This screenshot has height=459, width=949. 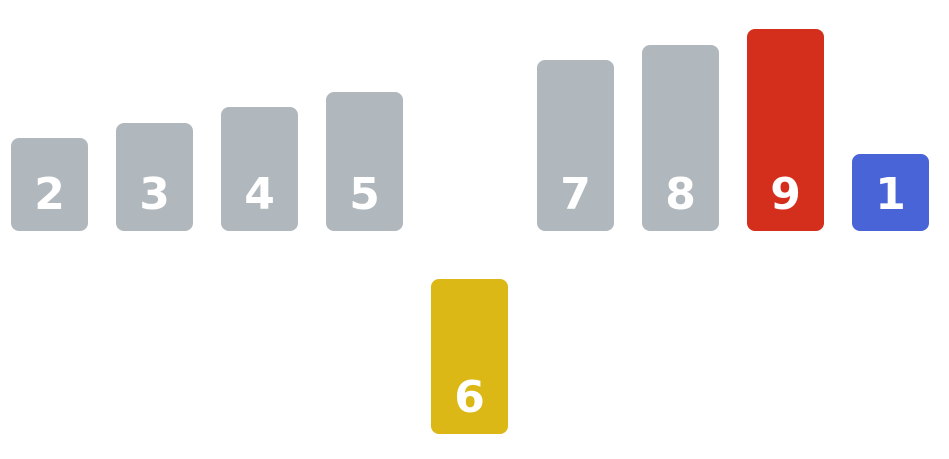 I want to click on bar-3: 3, so click(x=154, y=177).